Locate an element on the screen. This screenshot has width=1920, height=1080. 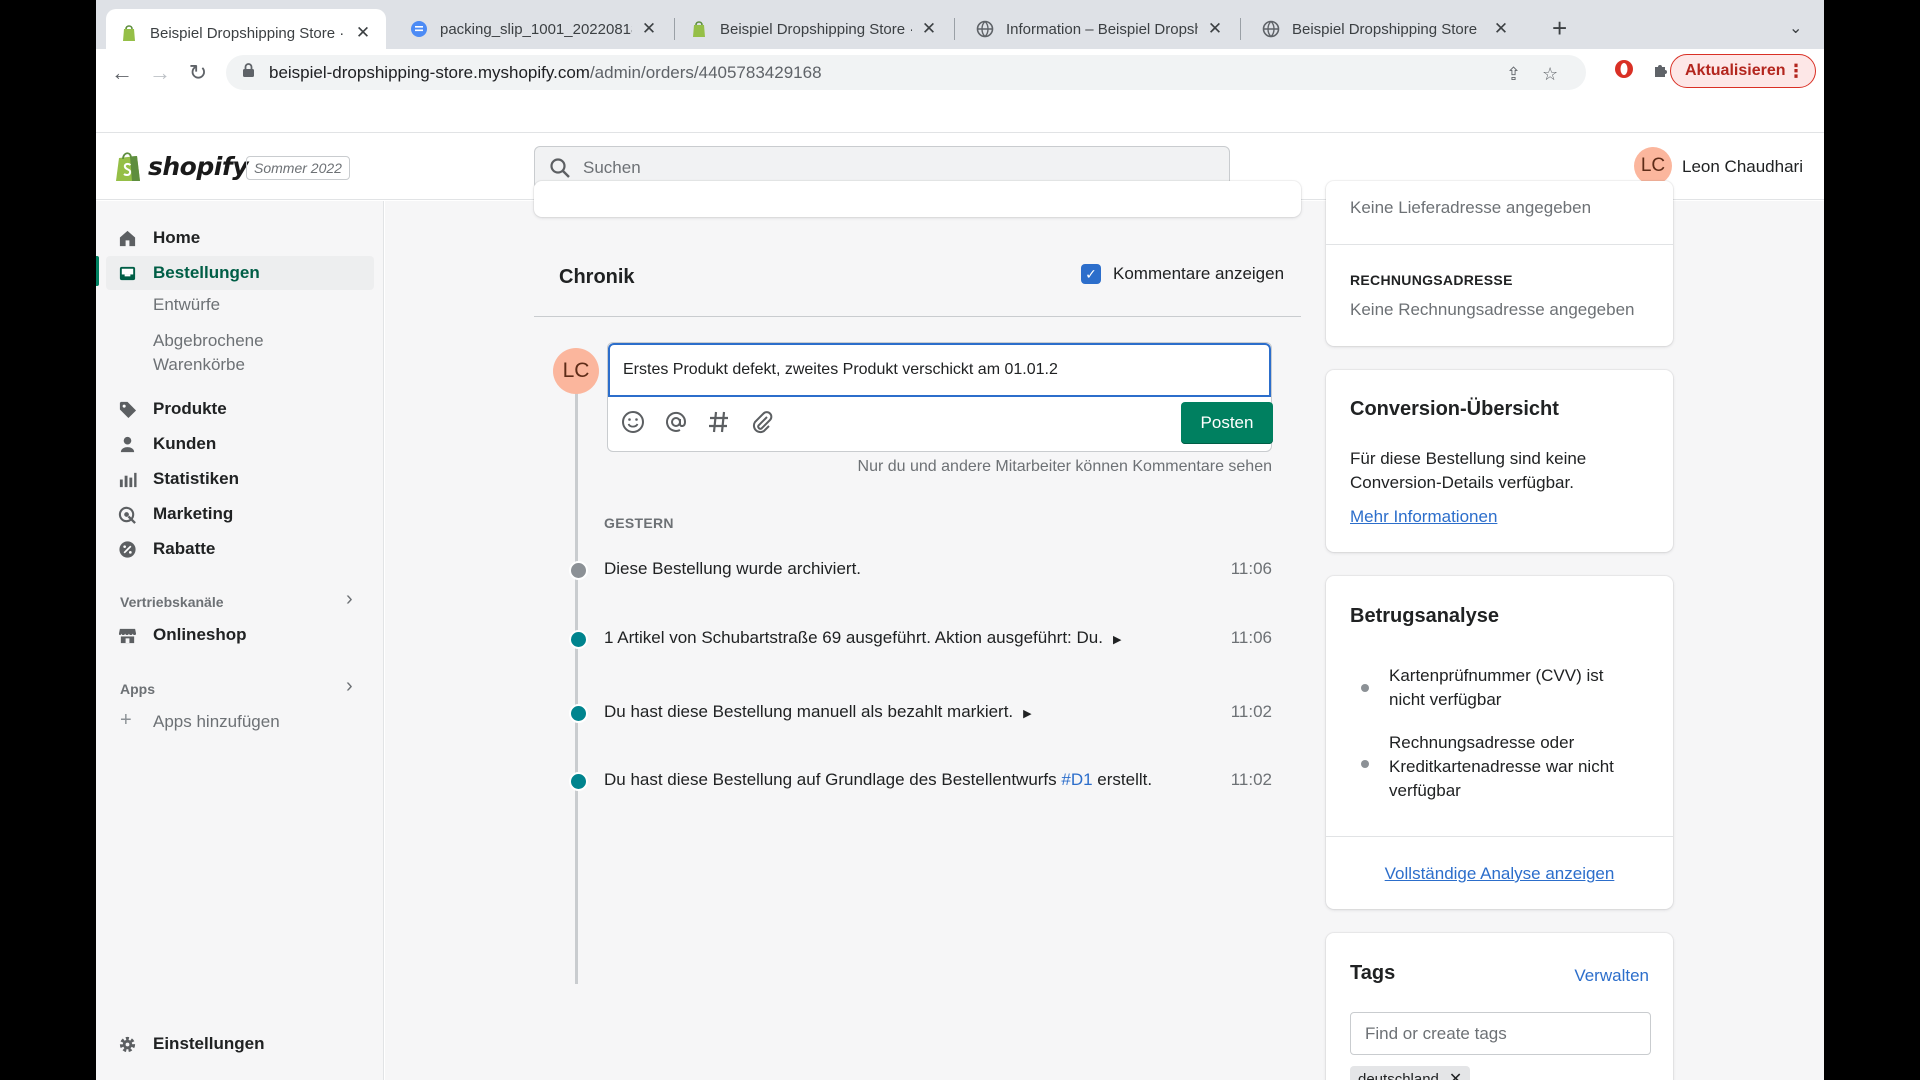
browser-tab-3: Beispiel Dropshipping Store · Versand ✕ is located at coordinates (814, 29).